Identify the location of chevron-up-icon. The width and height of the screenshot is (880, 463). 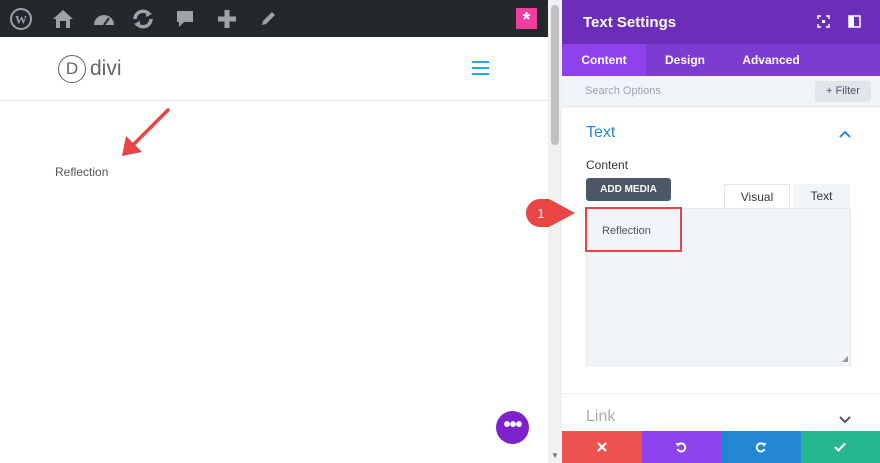
(845, 134).